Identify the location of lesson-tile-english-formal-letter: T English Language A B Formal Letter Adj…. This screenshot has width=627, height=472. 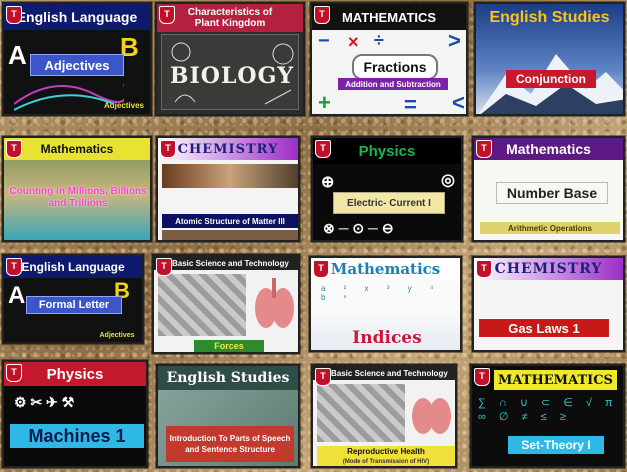
(73, 299).